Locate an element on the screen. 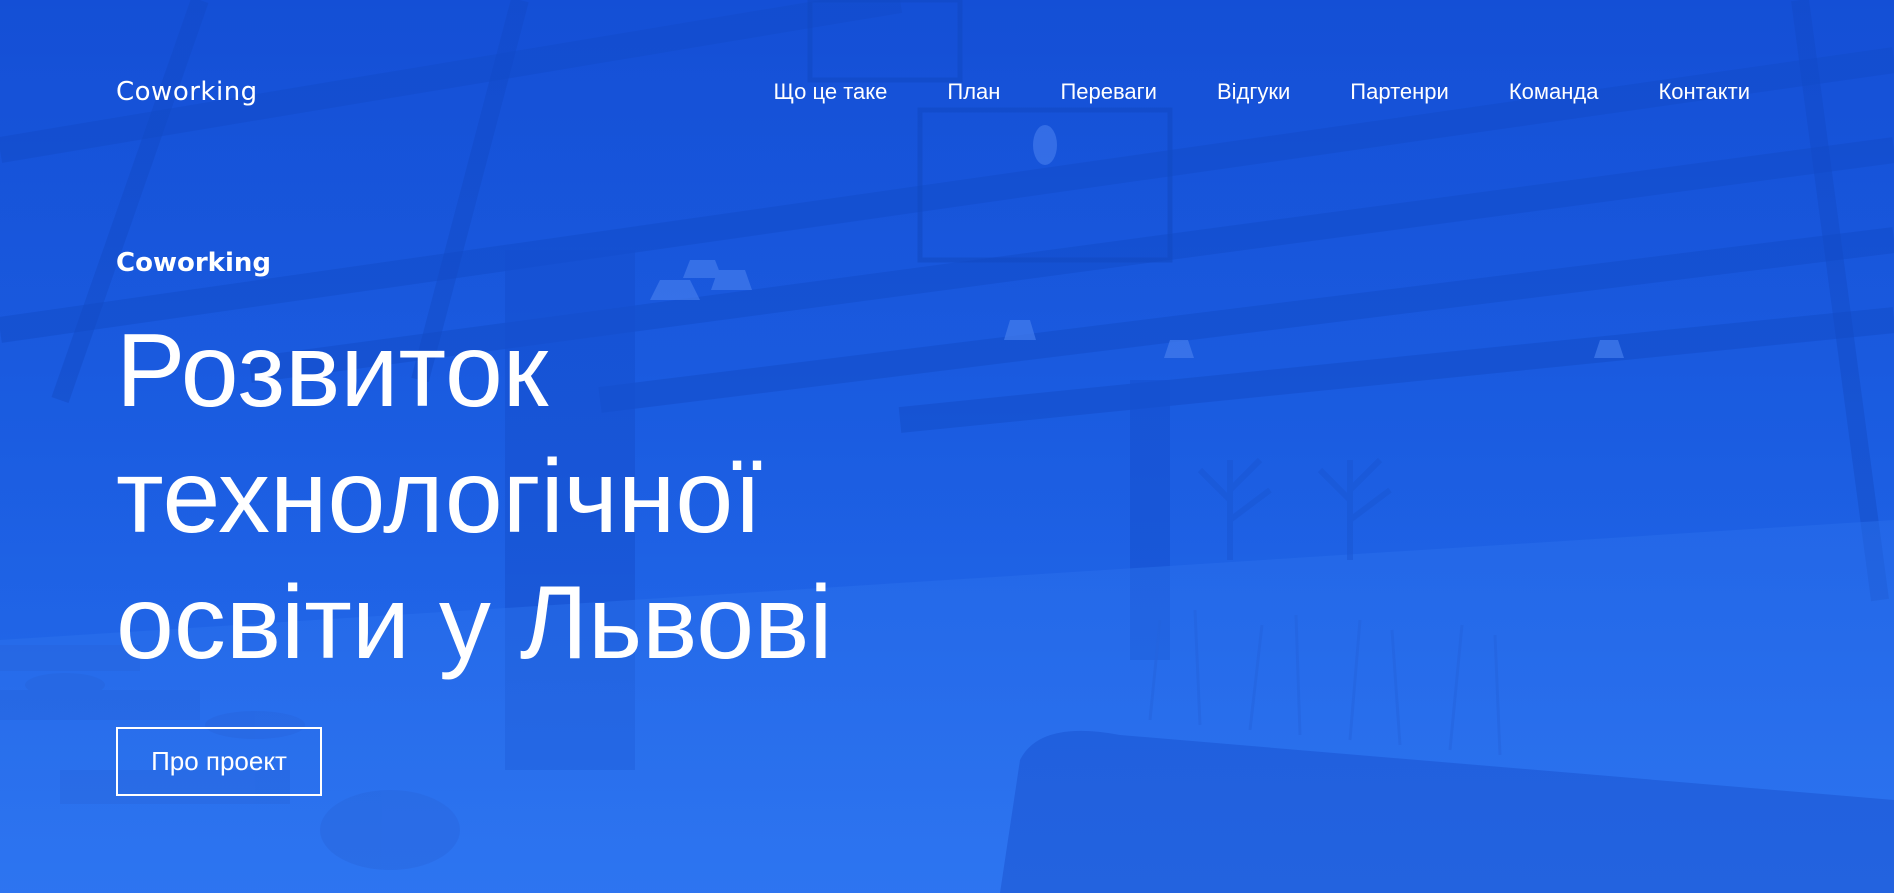  nav-link-advantages: Переваги is located at coordinates (1108, 92).